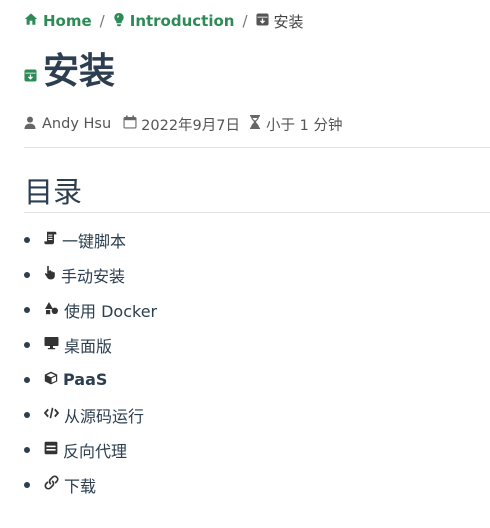  Describe the element at coordinates (51, 484) in the screenshot. I see `link-icon` at that location.